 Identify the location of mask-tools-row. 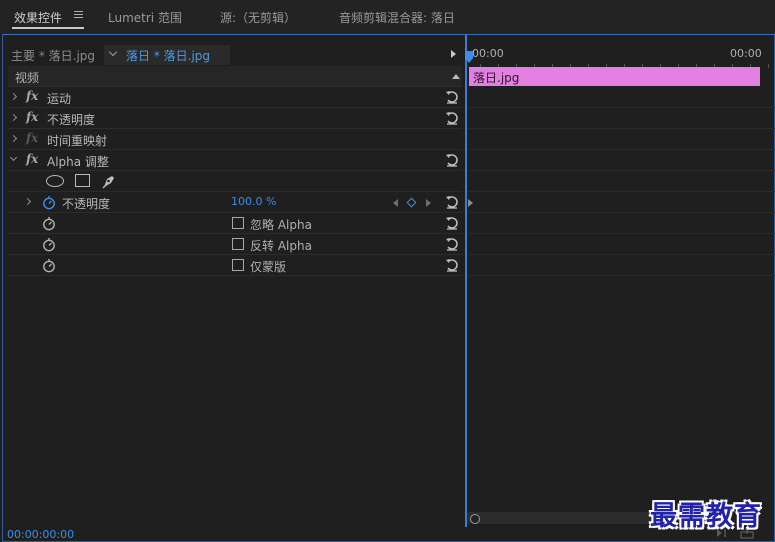
(235, 181).